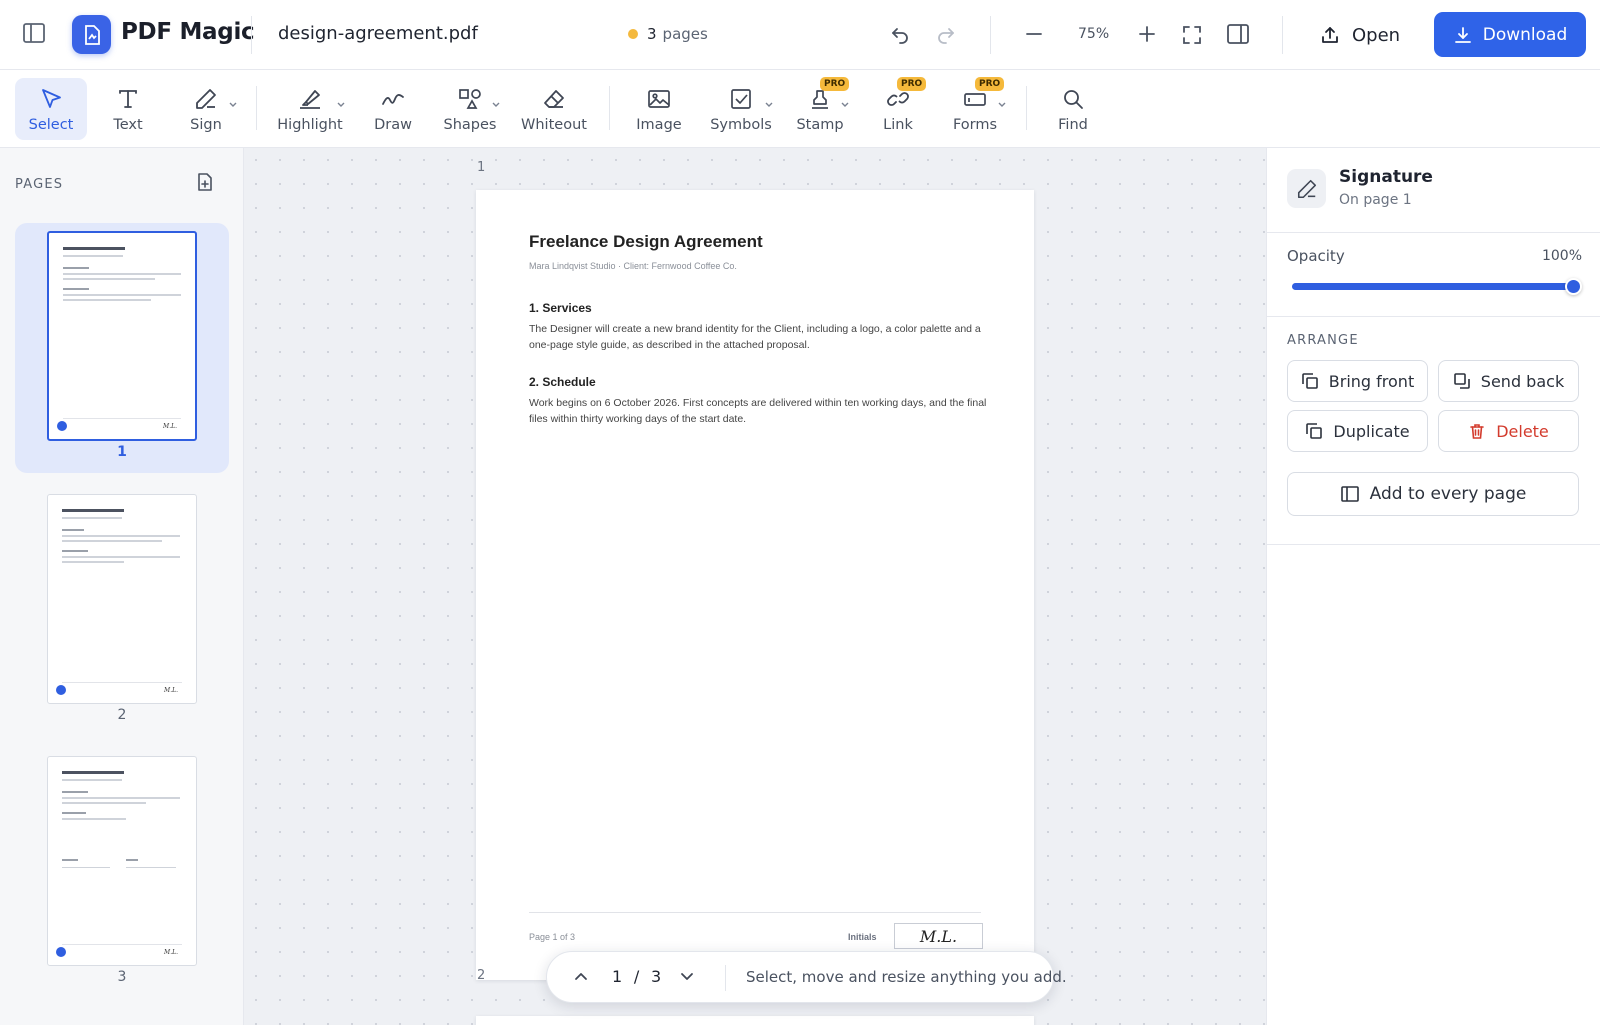  Describe the element at coordinates (36, 35) in the screenshot. I see `sidebar-toggle-icon` at that location.